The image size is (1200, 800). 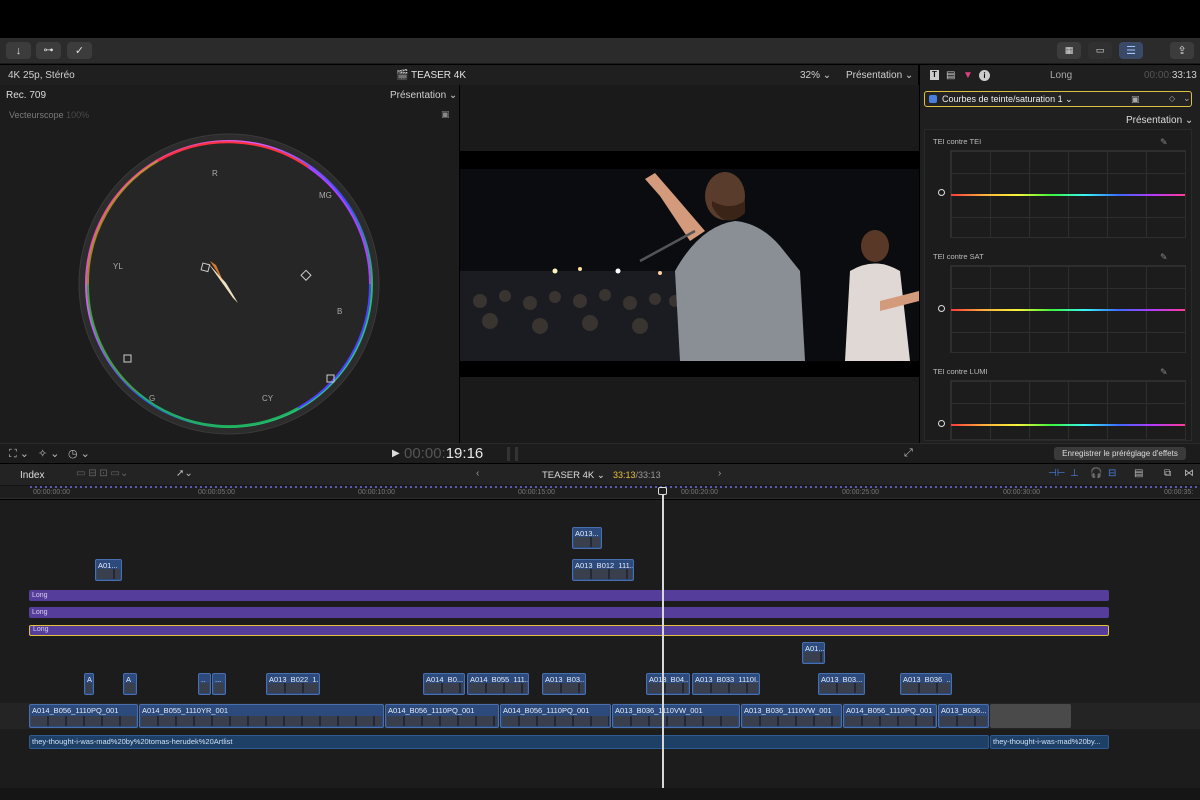 I want to click on playhead, so click(x=663, y=638).